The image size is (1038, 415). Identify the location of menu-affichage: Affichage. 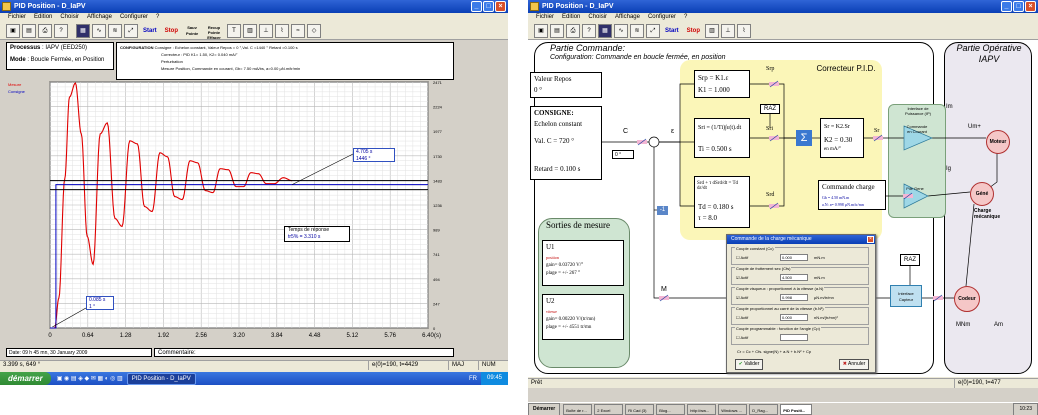
(99, 17).